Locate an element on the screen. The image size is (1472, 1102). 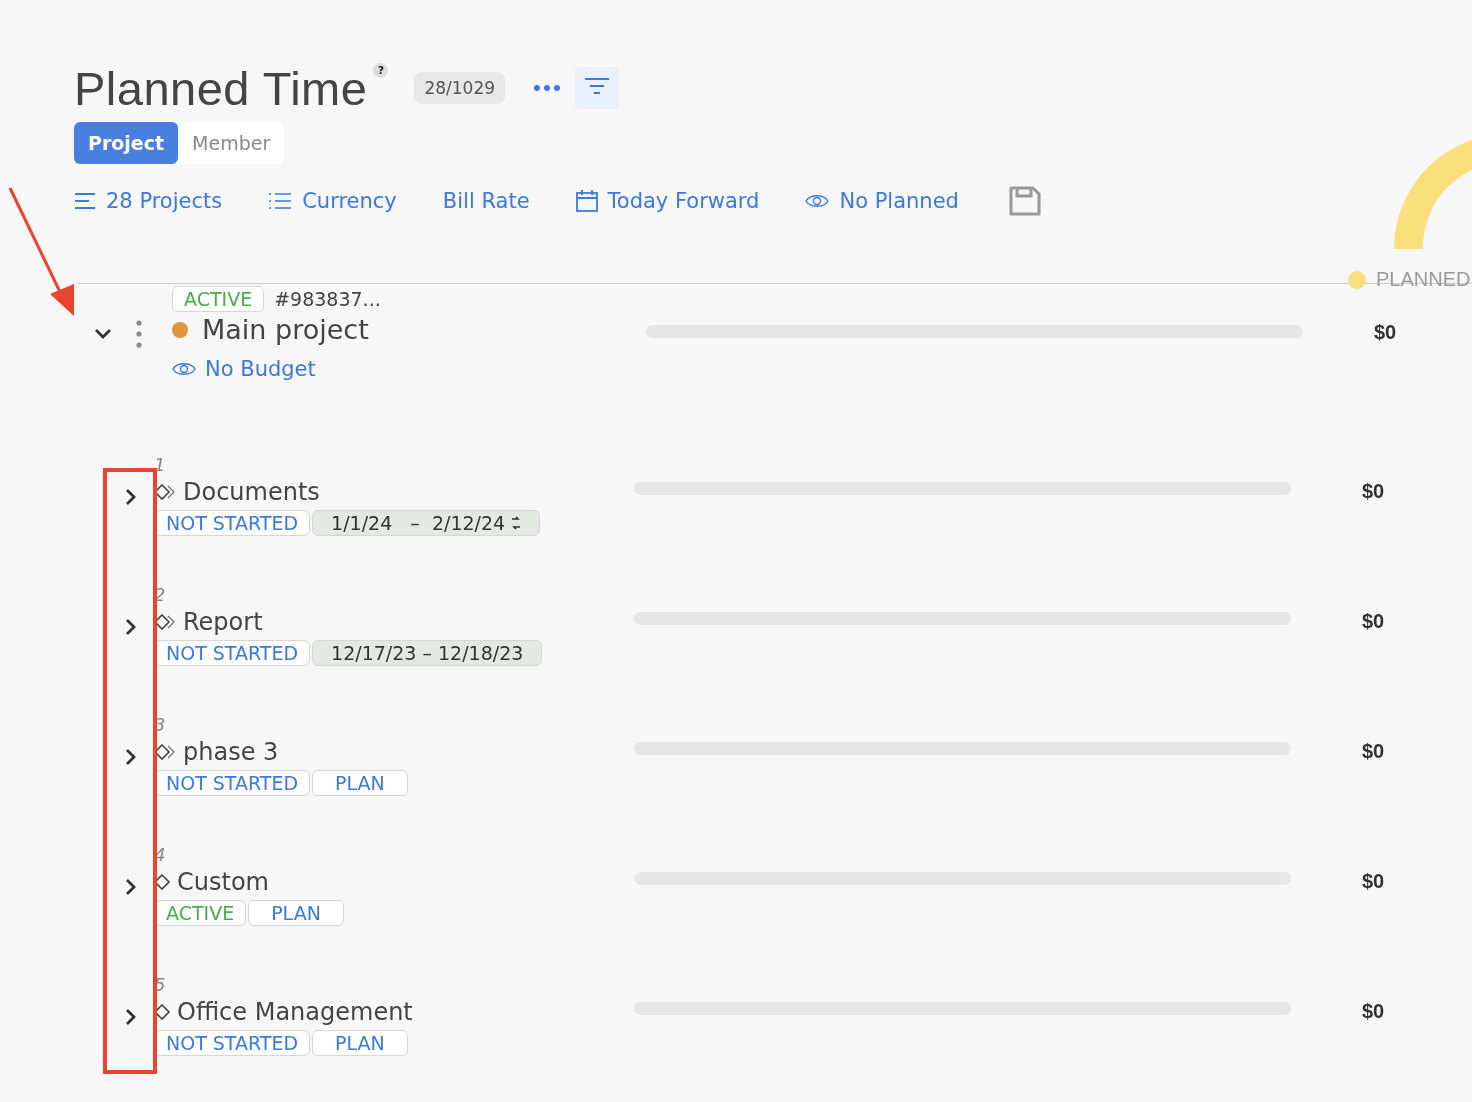
filter-icon is located at coordinates (597, 88).